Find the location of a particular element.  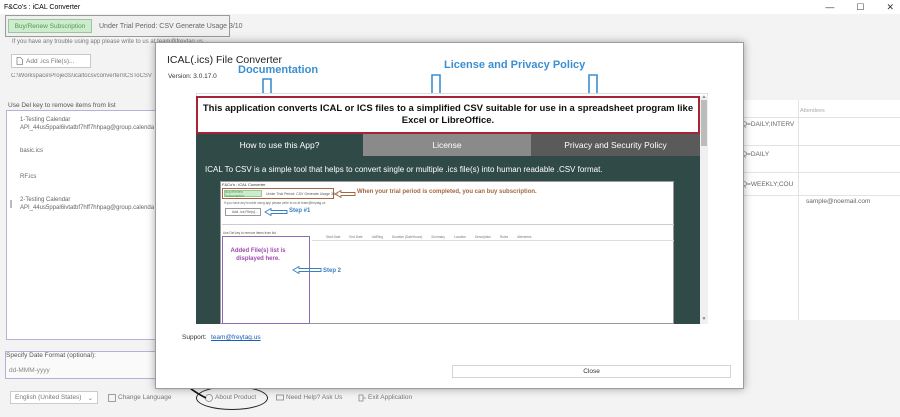

support-label: Support: is located at coordinates (194, 337).